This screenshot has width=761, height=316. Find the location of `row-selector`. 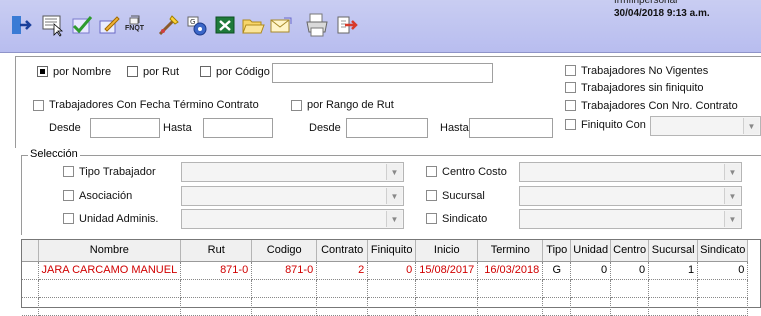

row-selector is located at coordinates (30, 270).